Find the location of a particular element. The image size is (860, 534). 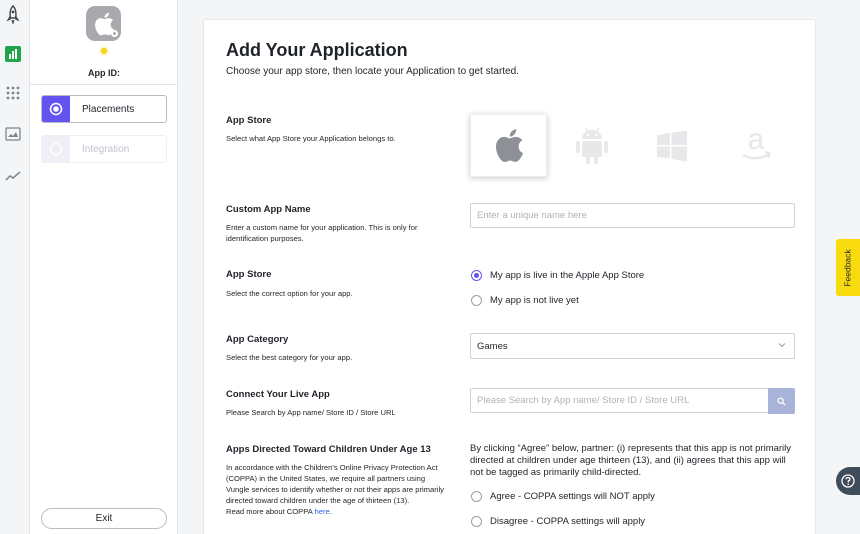

step-label: Placements is located at coordinates (108, 109).